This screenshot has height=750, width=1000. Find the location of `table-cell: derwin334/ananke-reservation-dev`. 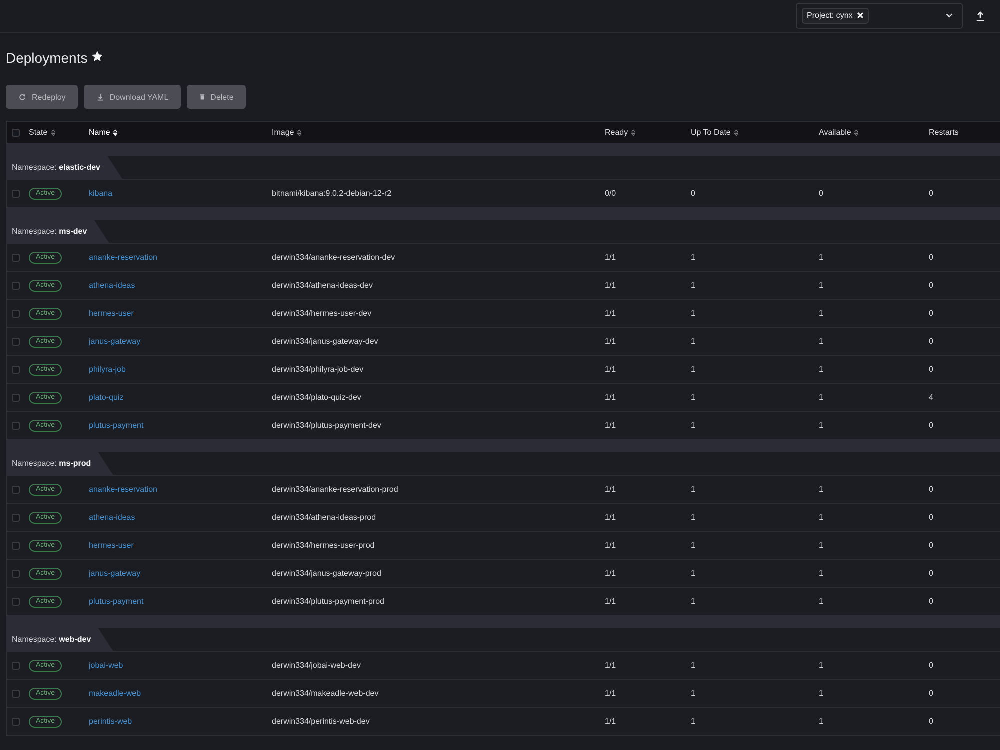

table-cell: derwin334/ananke-reservation-dev is located at coordinates (334, 257).